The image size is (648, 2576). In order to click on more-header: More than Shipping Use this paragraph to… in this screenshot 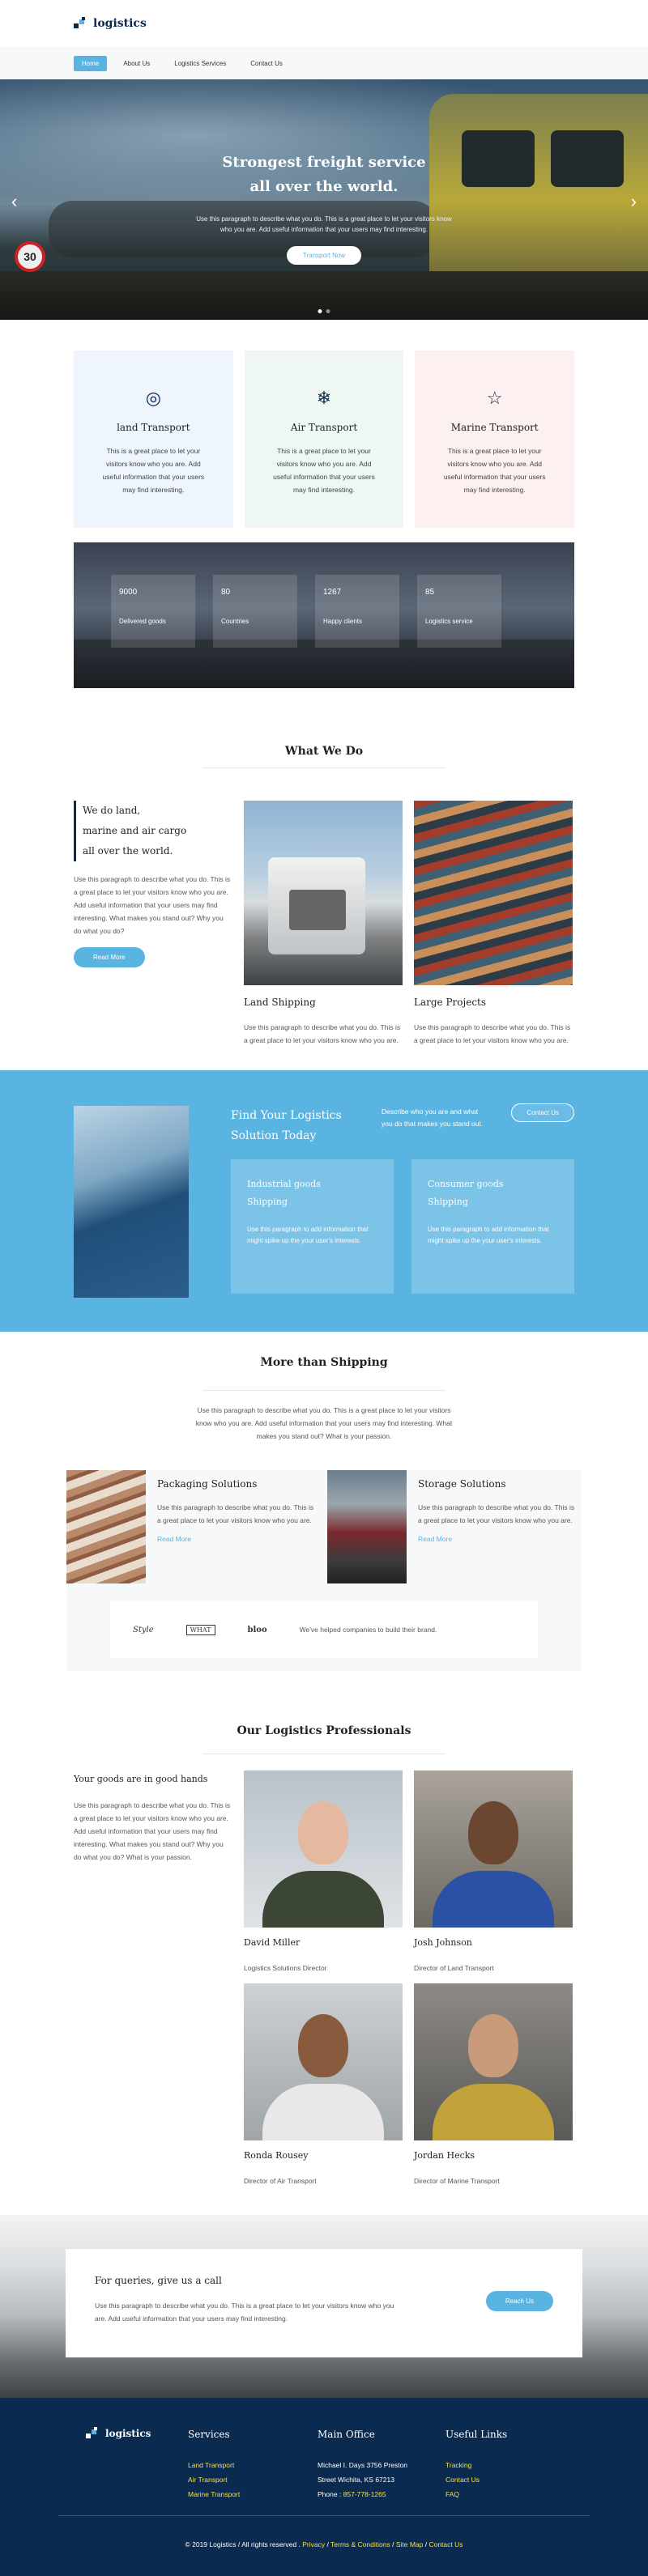, I will do `click(324, 1399)`.